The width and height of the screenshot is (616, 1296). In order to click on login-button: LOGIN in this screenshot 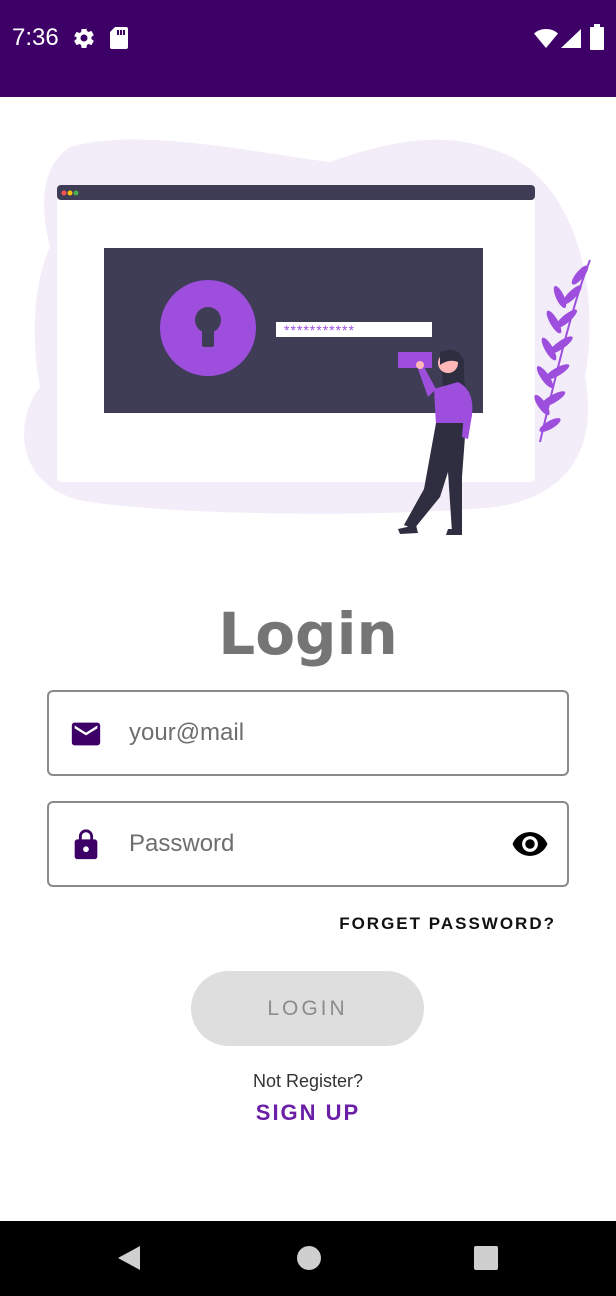, I will do `click(307, 1008)`.